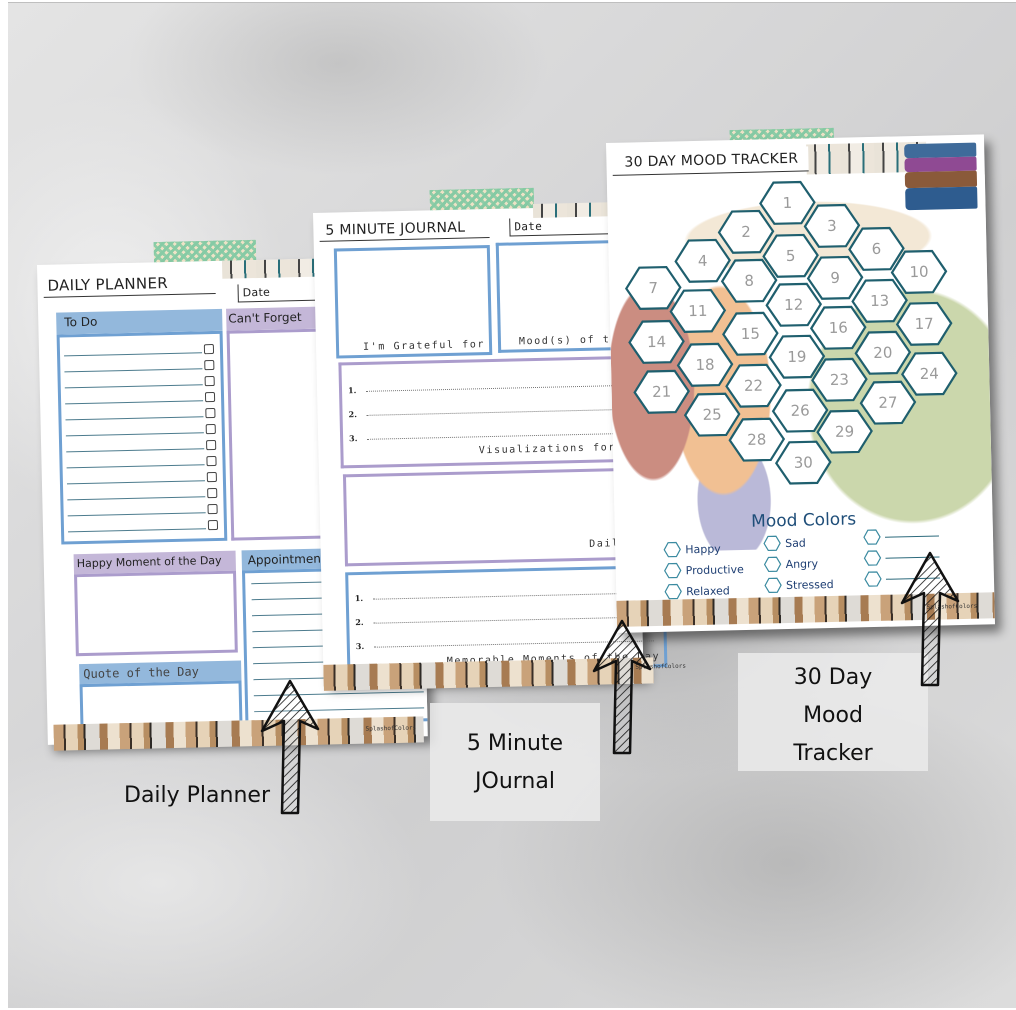 The image size is (1016, 1010). Describe the element at coordinates (929, 374) in the screenshot. I see `day-number: 24` at that location.